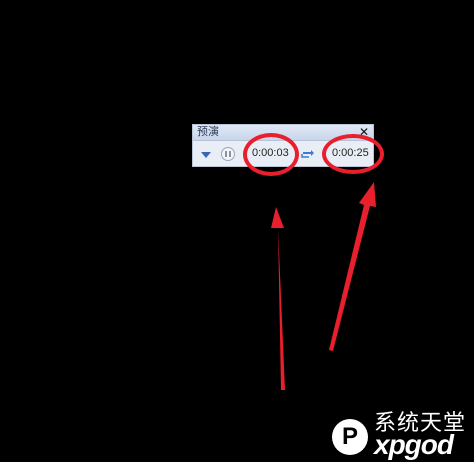 The height and width of the screenshot is (462, 474). What do you see at coordinates (323, 286) in the screenshot?
I see `annotation-arrows` at bounding box center [323, 286].